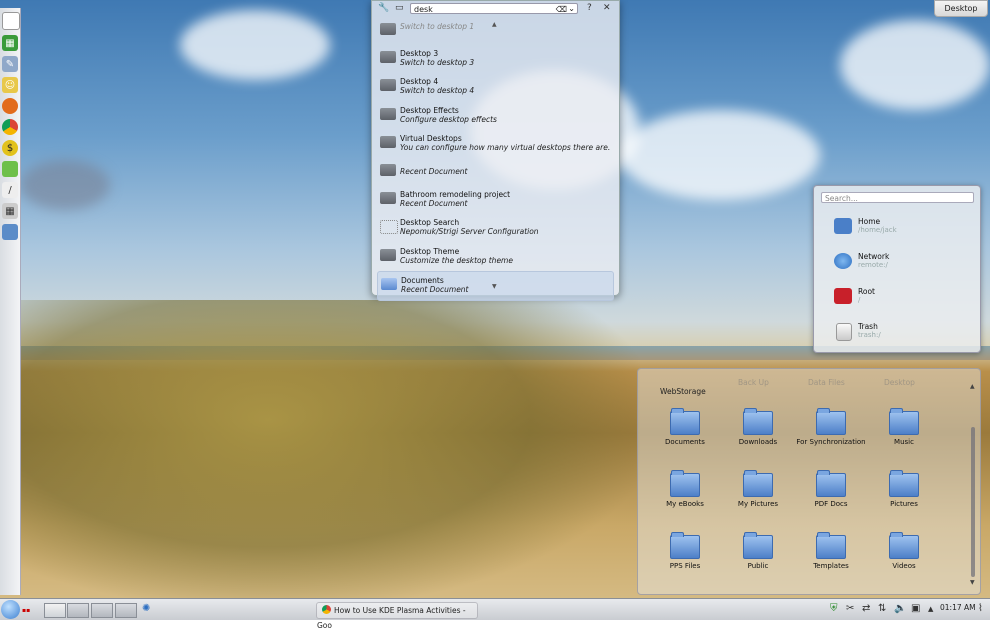  What do you see at coordinates (899, 382) in the screenshot?
I see `tab-desktop: Desktop` at bounding box center [899, 382].